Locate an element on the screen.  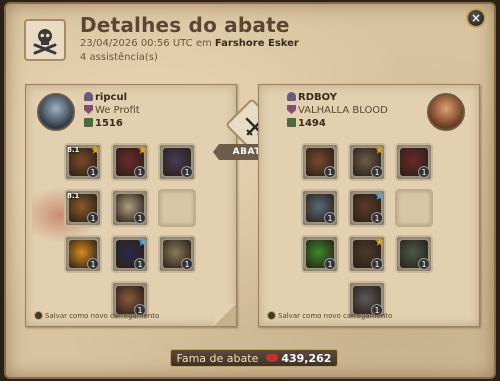
location-prefix: em is located at coordinates (203, 43).